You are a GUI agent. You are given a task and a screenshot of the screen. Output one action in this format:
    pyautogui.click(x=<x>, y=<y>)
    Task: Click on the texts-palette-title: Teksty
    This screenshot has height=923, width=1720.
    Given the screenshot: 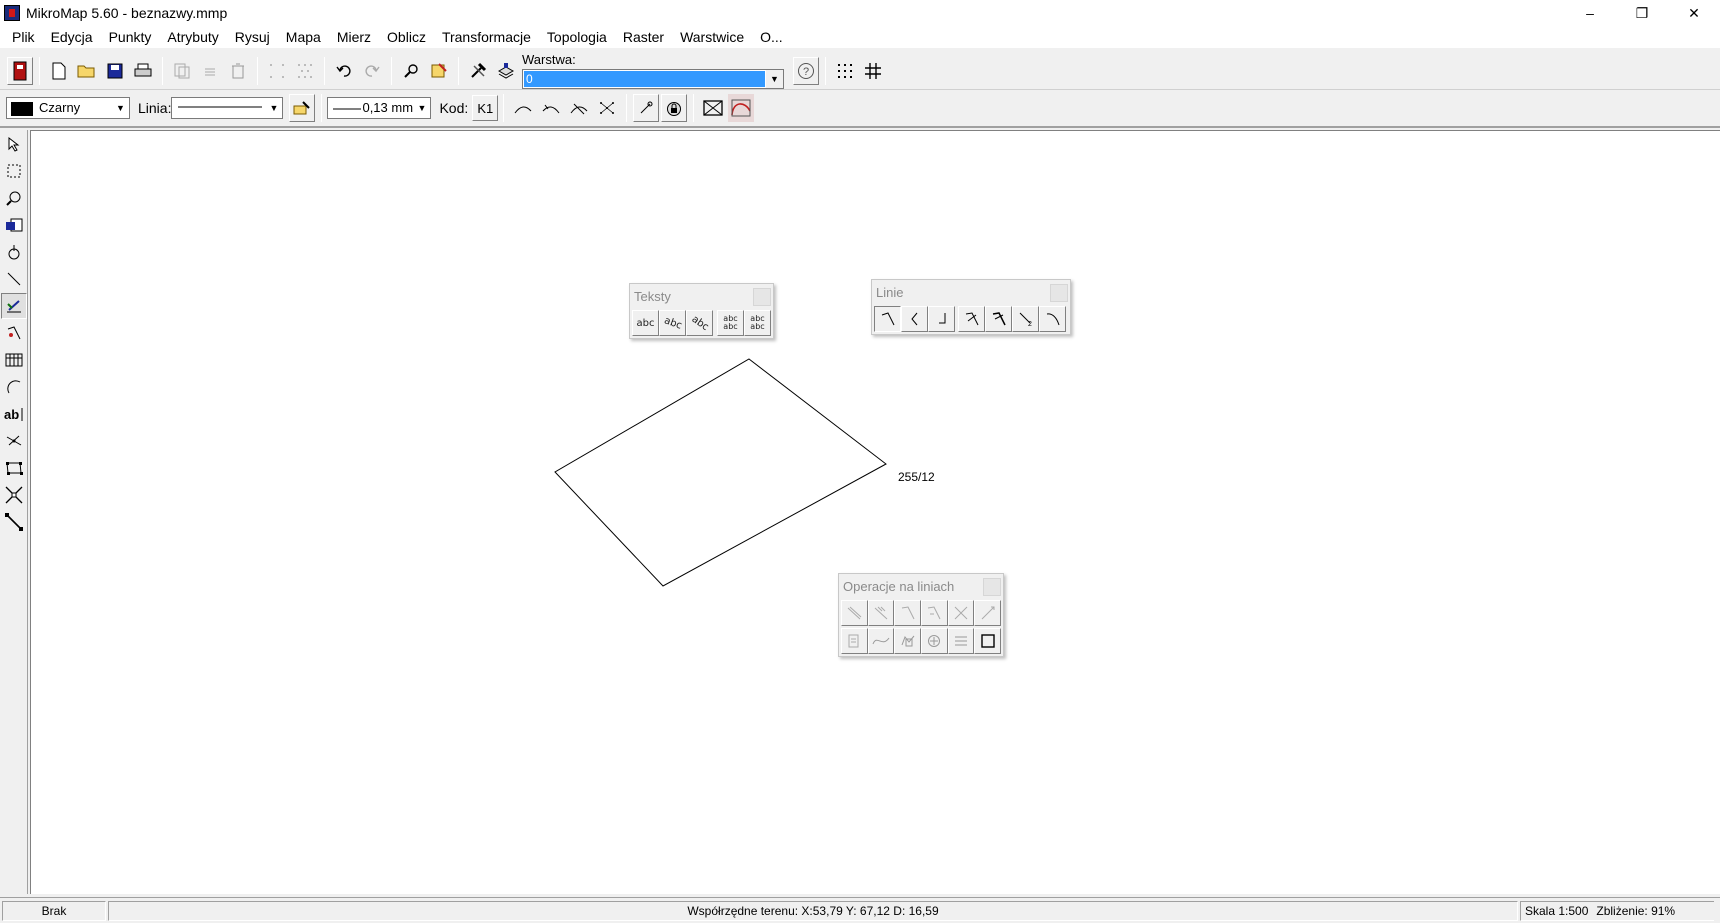 What is the action you would take?
    pyautogui.click(x=701, y=297)
    